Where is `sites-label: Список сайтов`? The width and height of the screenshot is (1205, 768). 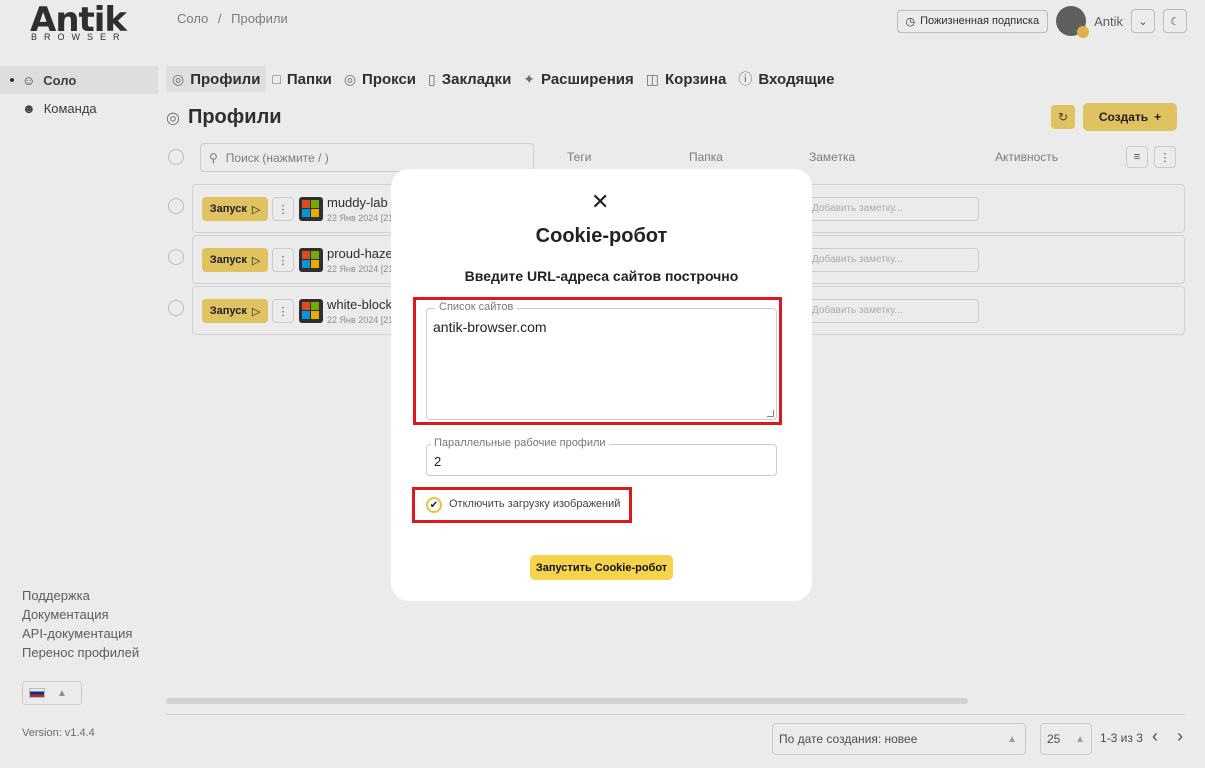
sites-label: Список сайтов is located at coordinates (476, 307).